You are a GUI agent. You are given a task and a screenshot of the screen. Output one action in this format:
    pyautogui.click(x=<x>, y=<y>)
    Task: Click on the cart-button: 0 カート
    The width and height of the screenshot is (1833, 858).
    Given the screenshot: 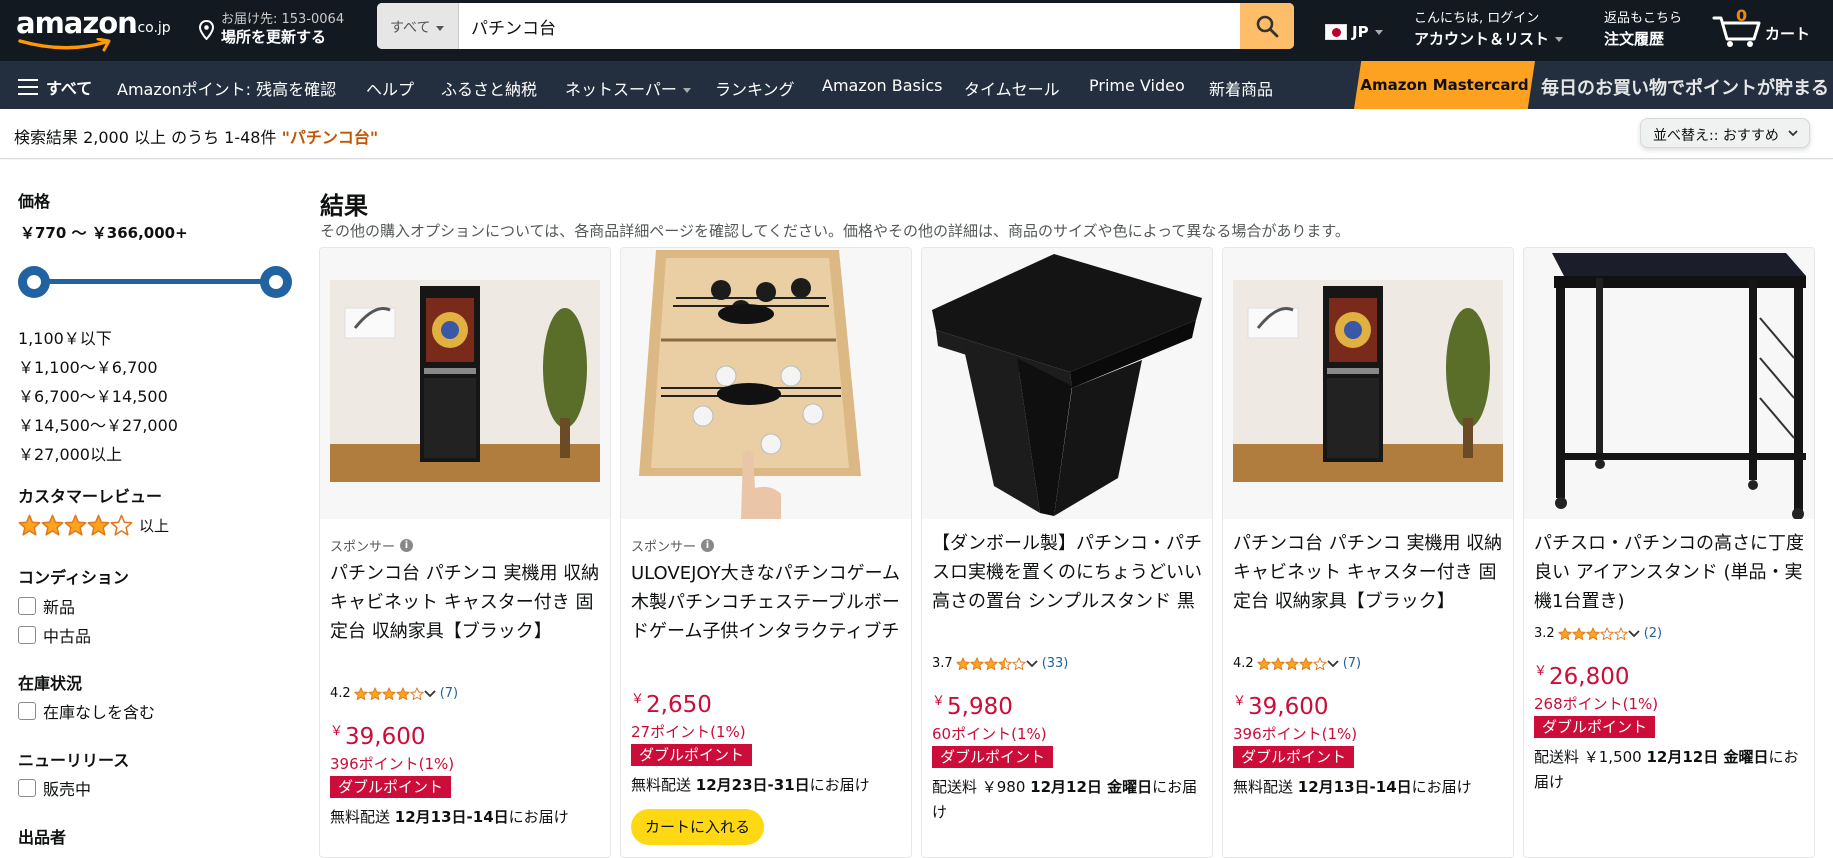 What is the action you would take?
    pyautogui.click(x=1767, y=28)
    